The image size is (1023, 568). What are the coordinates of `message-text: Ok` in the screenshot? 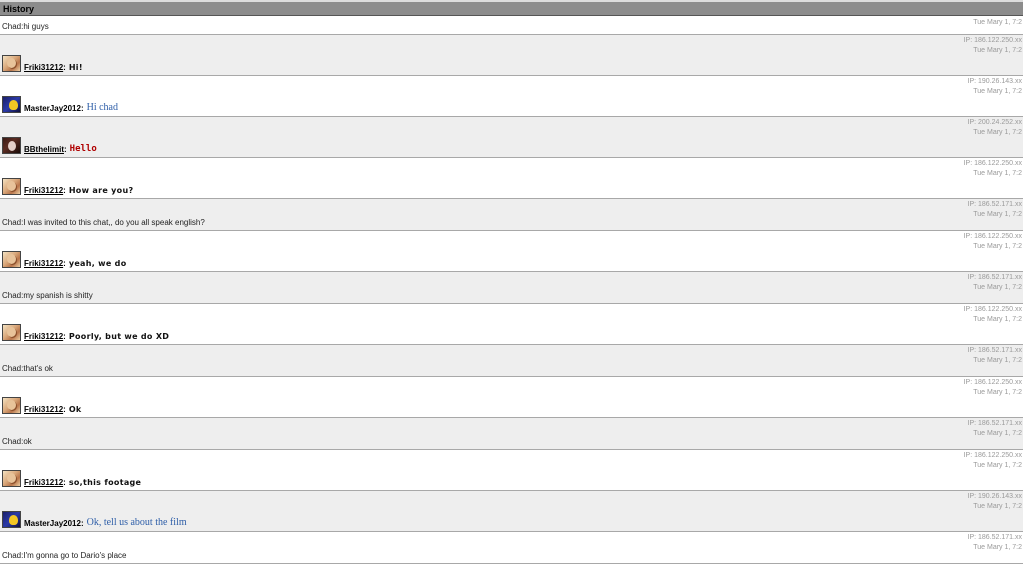 It's located at (75, 409).